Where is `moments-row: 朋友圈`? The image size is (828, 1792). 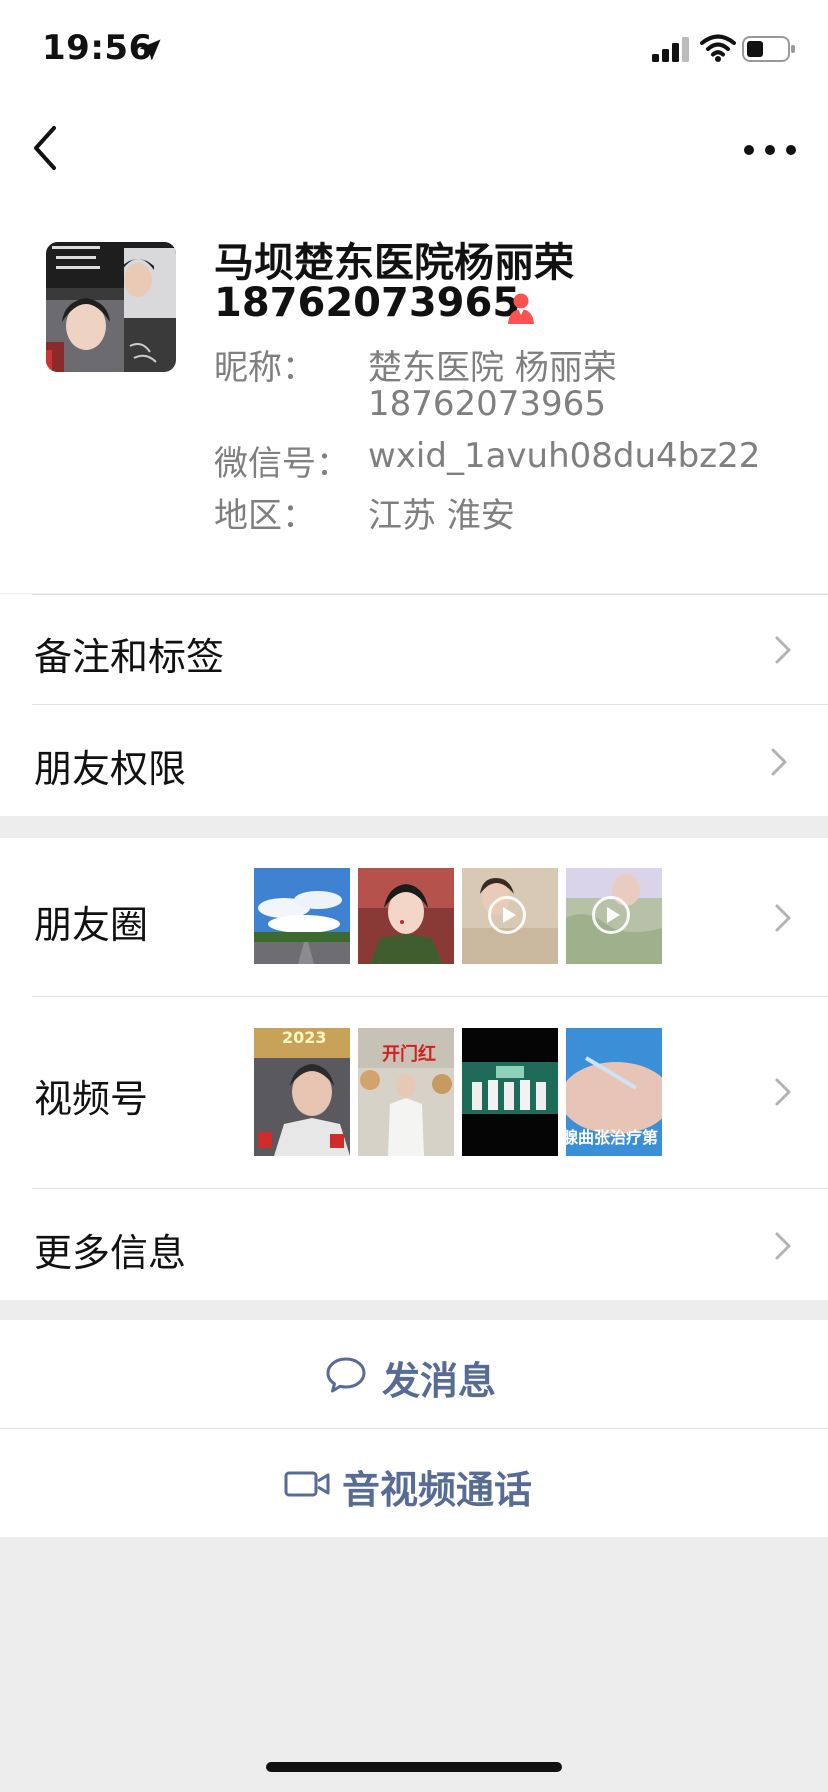
moments-row: 朋友圈 is located at coordinates (414, 917).